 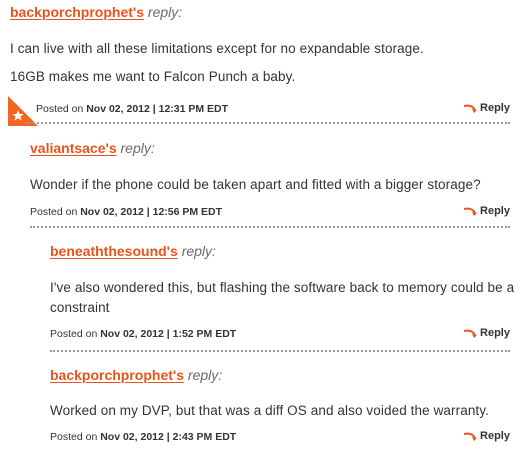 I want to click on comment-header: beneaththesound's reply:, so click(x=133, y=251).